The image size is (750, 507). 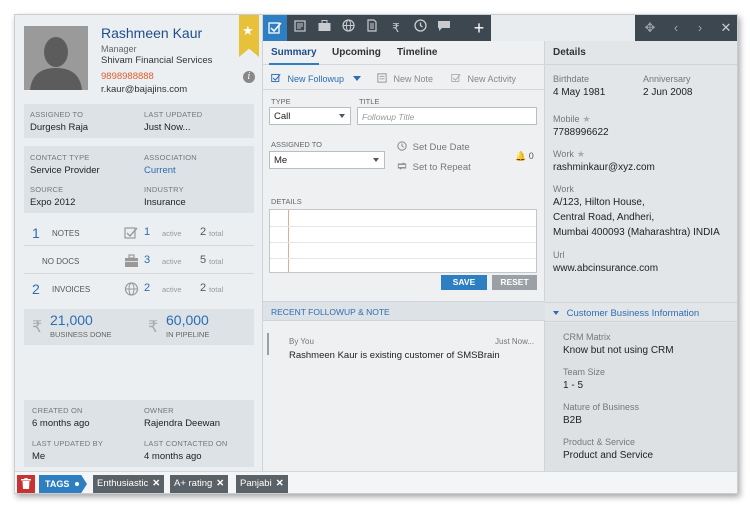 I want to click on module-toolbar: ₹ +, so click(x=377, y=28).